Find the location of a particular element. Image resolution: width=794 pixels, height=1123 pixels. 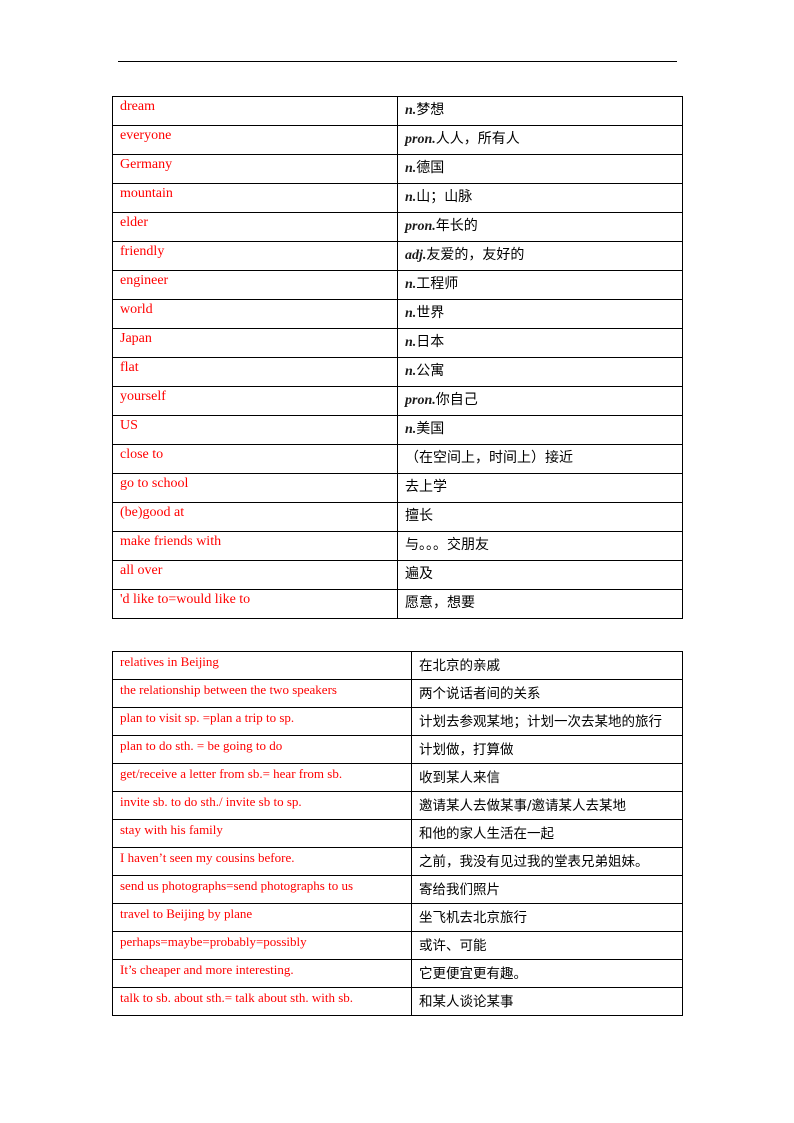

phrase-row: travel to Beijing by plane 坐飞机去北京旅行 is located at coordinates (397, 917).